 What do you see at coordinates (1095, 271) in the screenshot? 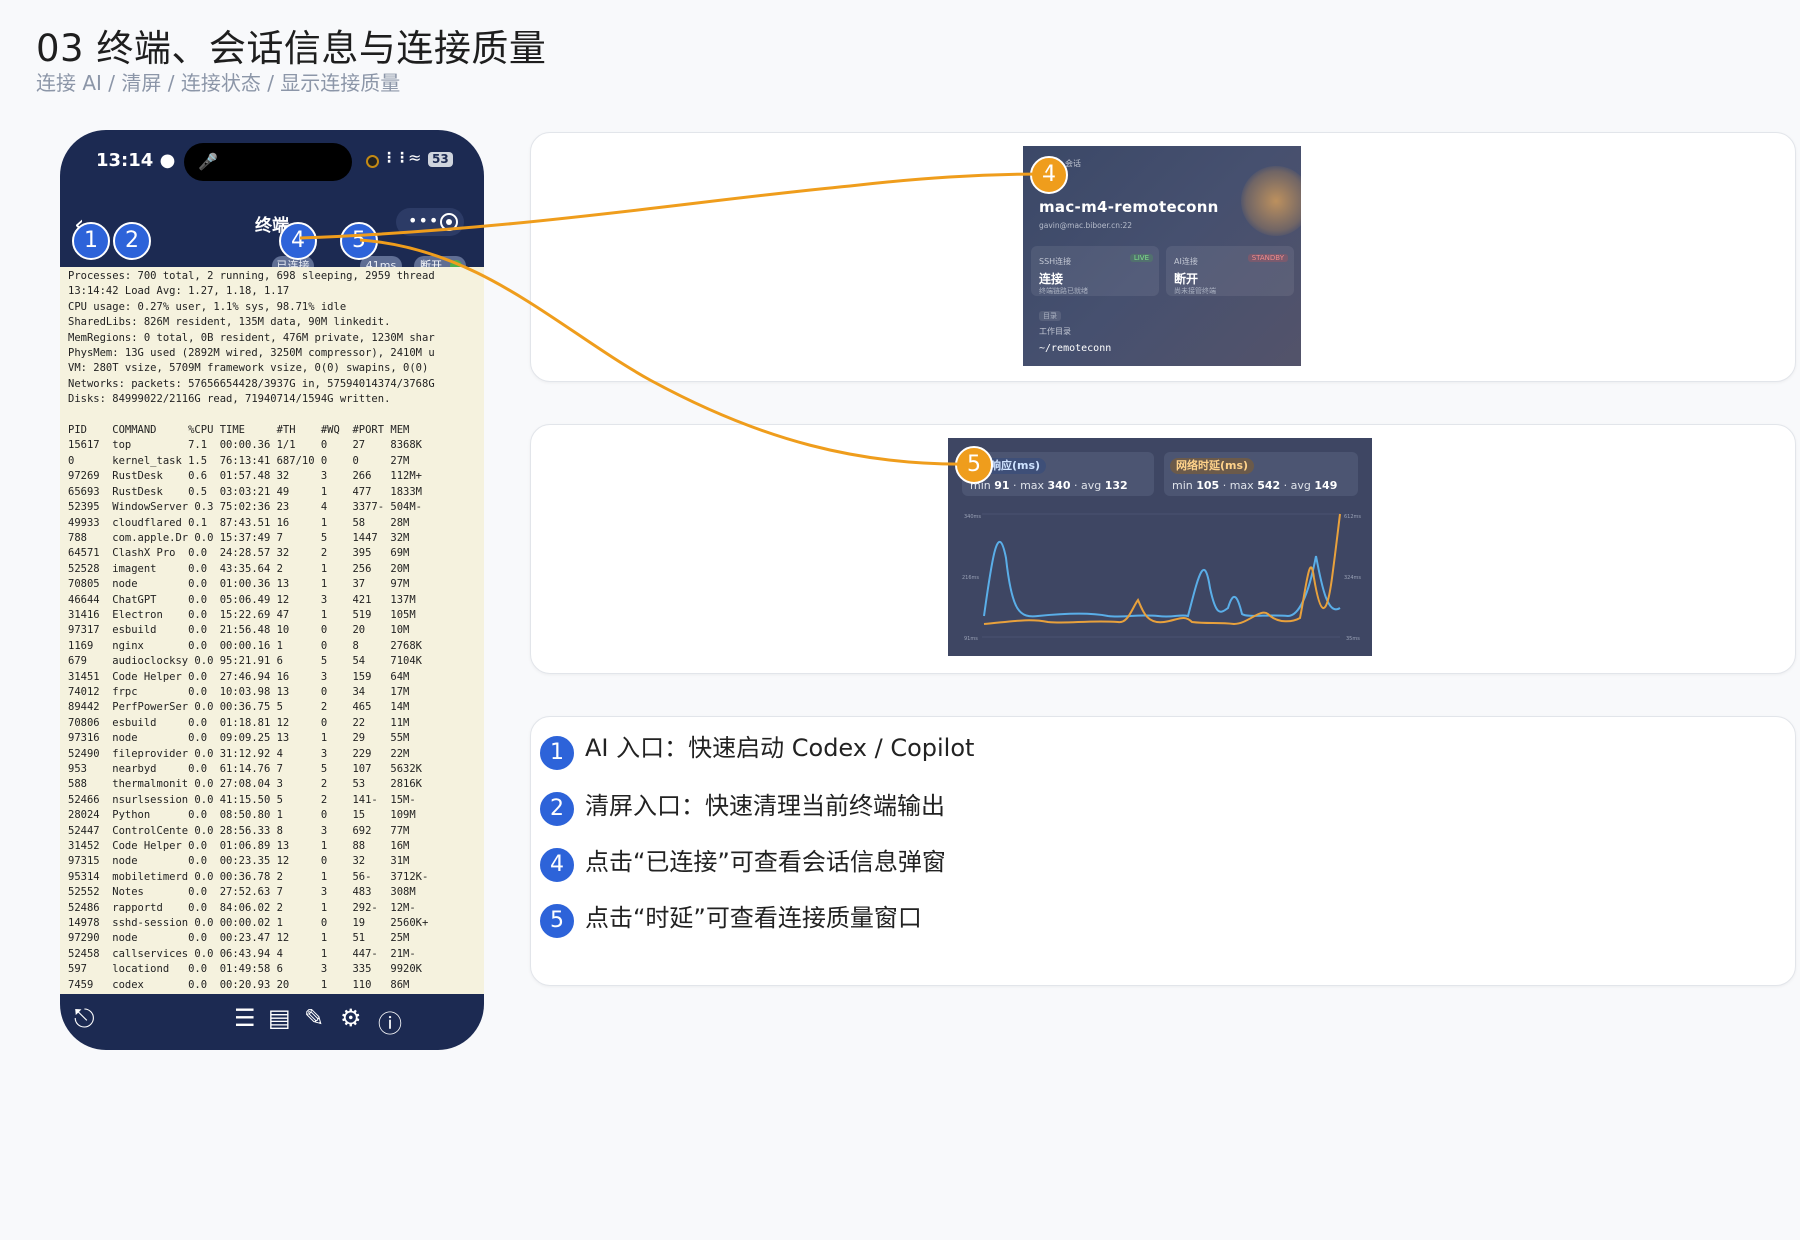
I see `ssh-status-tile: SSH连接 LIVE 连接 终端链路已就绪` at bounding box center [1095, 271].